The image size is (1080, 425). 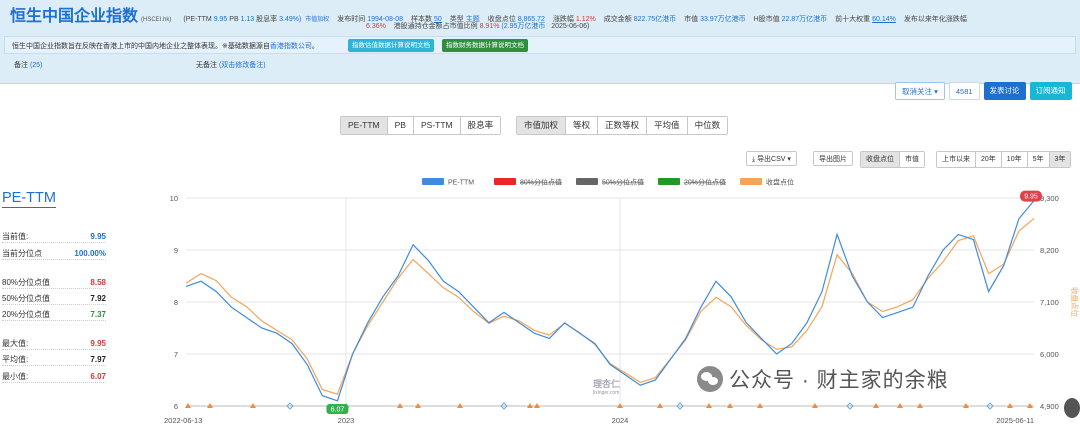 I want to click on remark-row: 无备注 (双击修改备注), so click(x=231, y=65).